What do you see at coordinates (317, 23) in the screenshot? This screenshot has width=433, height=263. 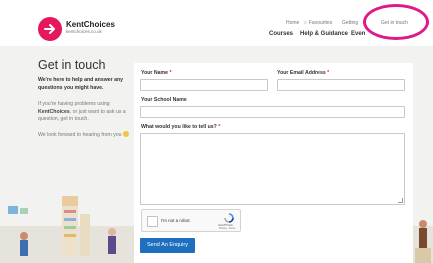 I see `utility-link-favourites: ☆ Favourites` at bounding box center [317, 23].